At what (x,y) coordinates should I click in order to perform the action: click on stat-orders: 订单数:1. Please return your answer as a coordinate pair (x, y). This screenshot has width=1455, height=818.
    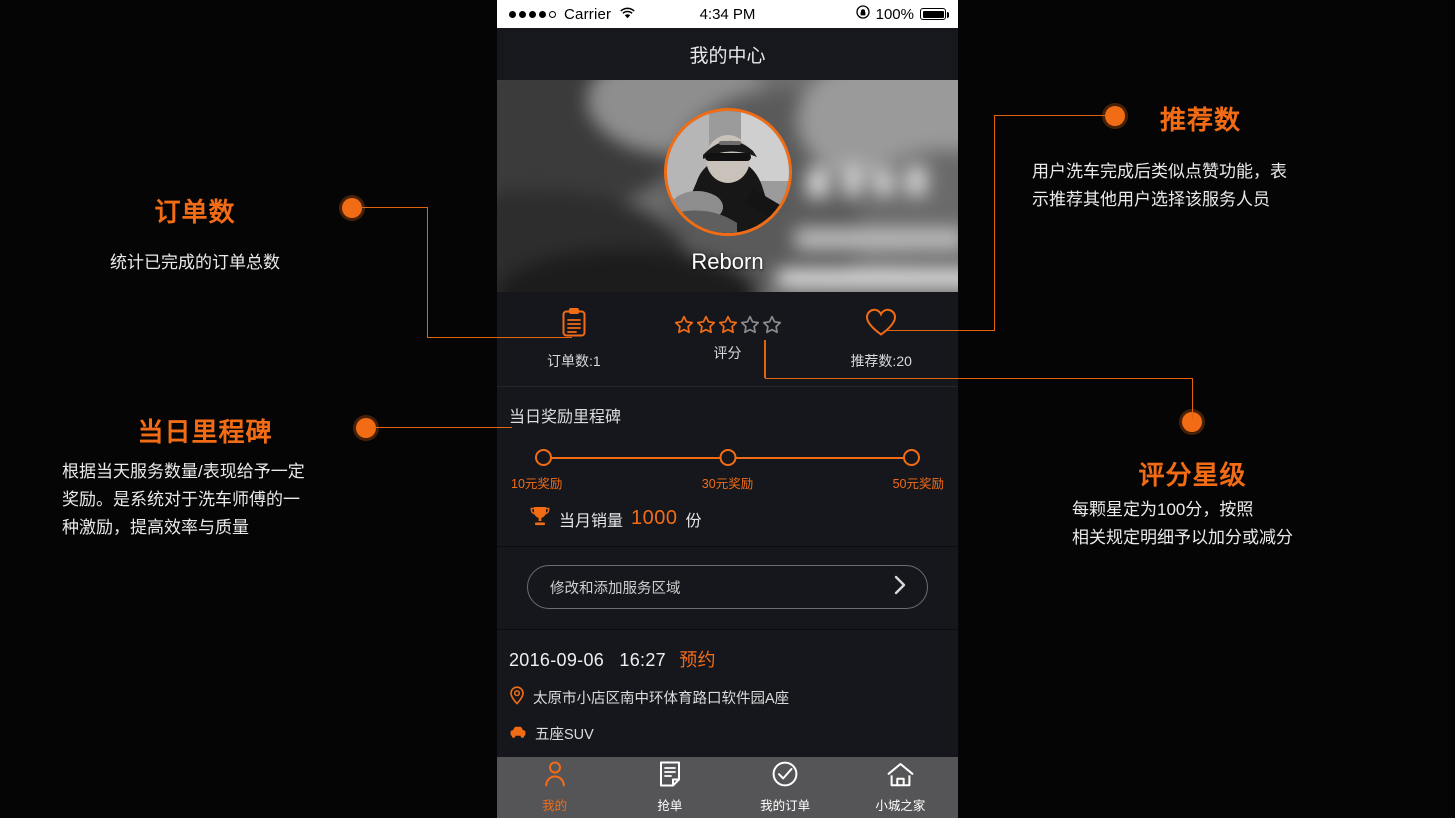
    Looking at the image, I should click on (574, 339).